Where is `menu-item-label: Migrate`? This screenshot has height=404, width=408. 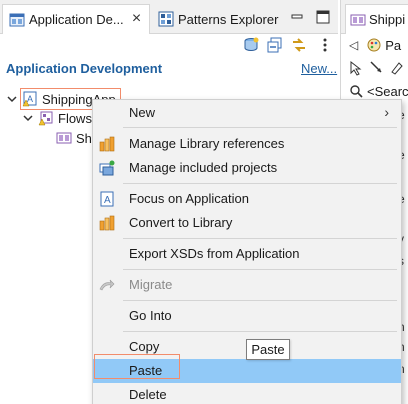 menu-item-label: Migrate is located at coordinates (151, 284).